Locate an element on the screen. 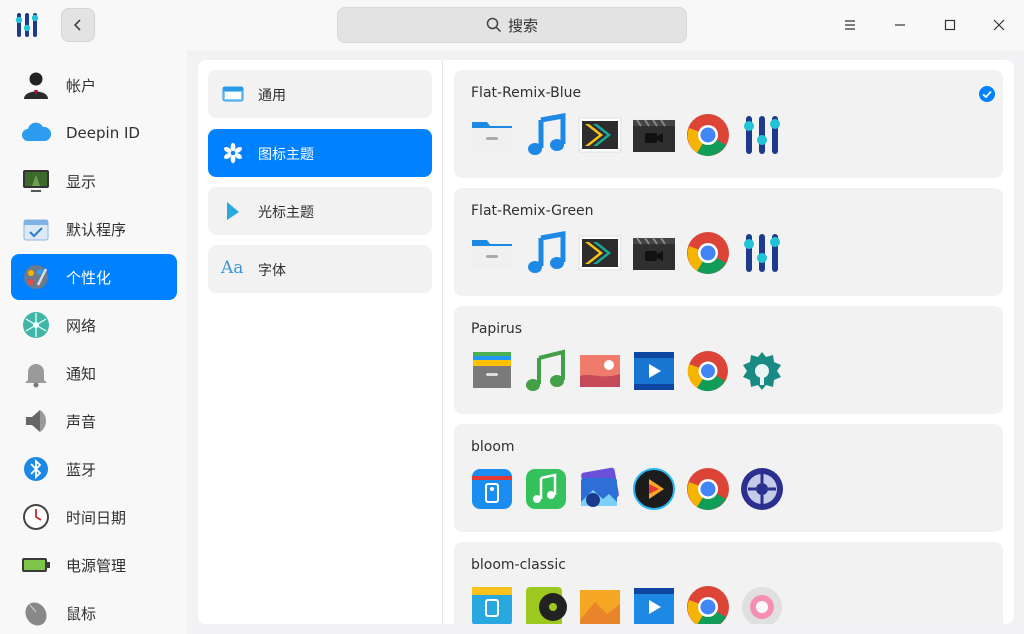 The height and width of the screenshot is (634, 1024). sidebar-item-power: 电源管理 is located at coordinates (94, 565).